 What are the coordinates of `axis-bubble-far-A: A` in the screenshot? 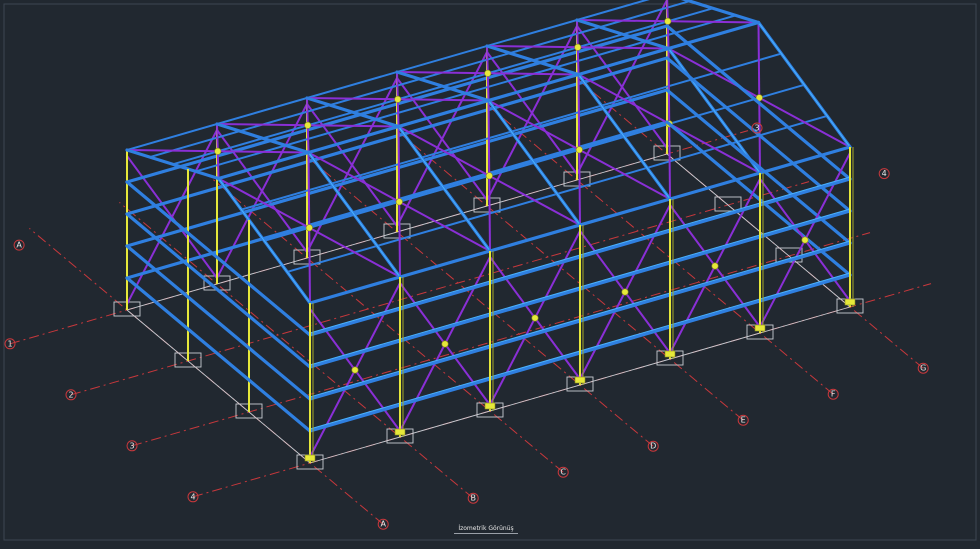 It's located at (19, 245).